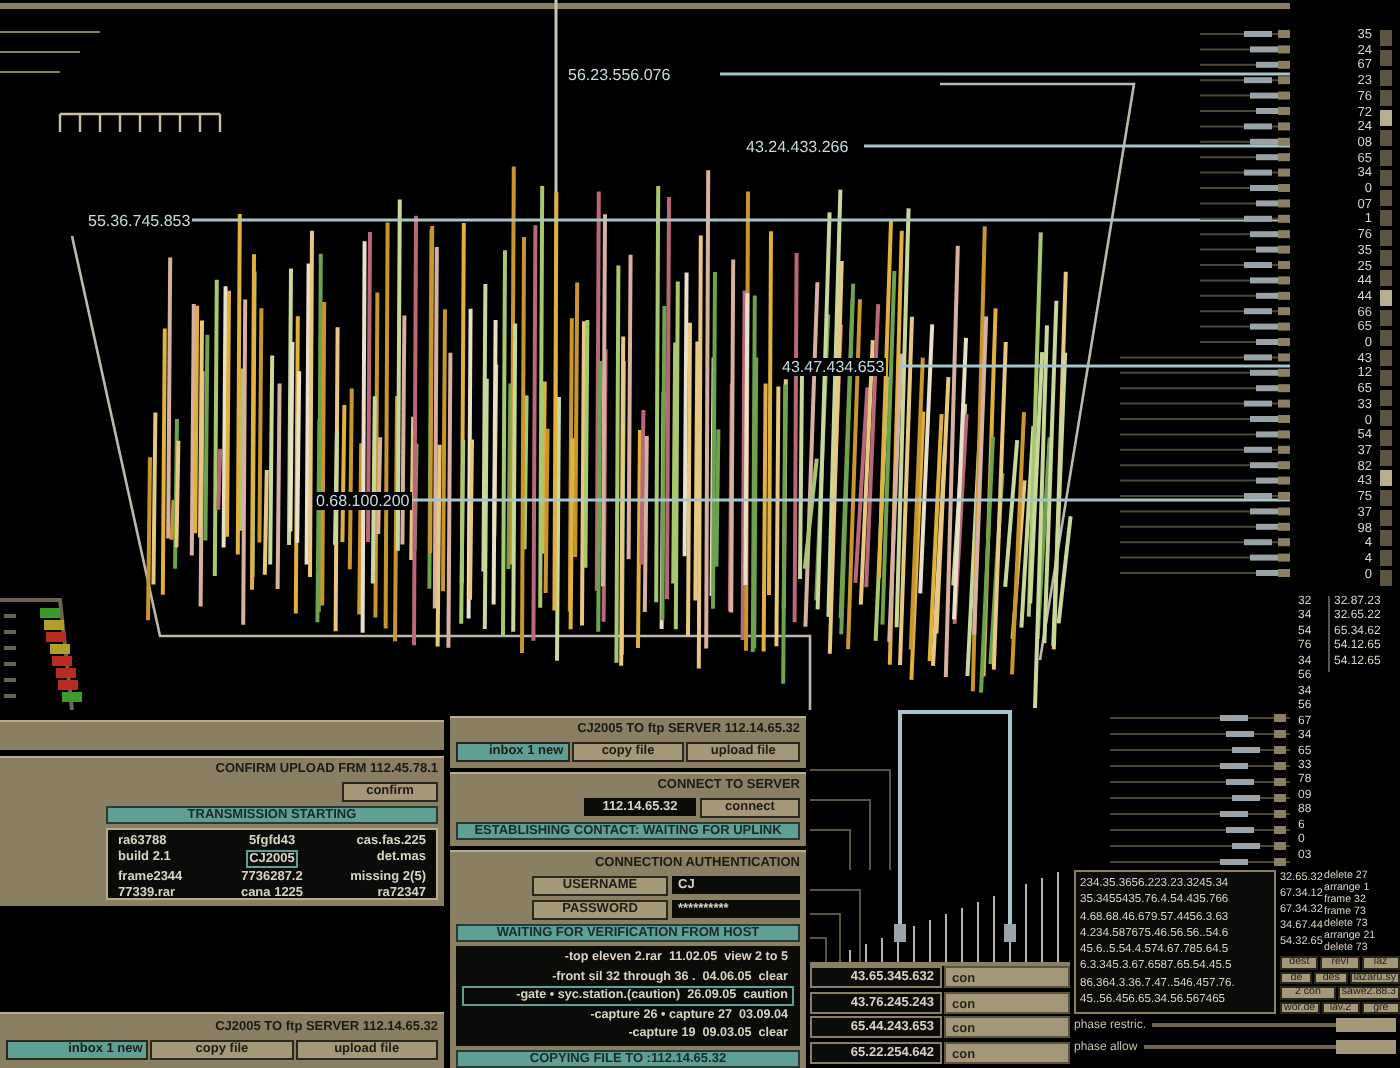 This screenshot has width=1400, height=1068. I want to click on step-frame-drawing, so click(850, 819).